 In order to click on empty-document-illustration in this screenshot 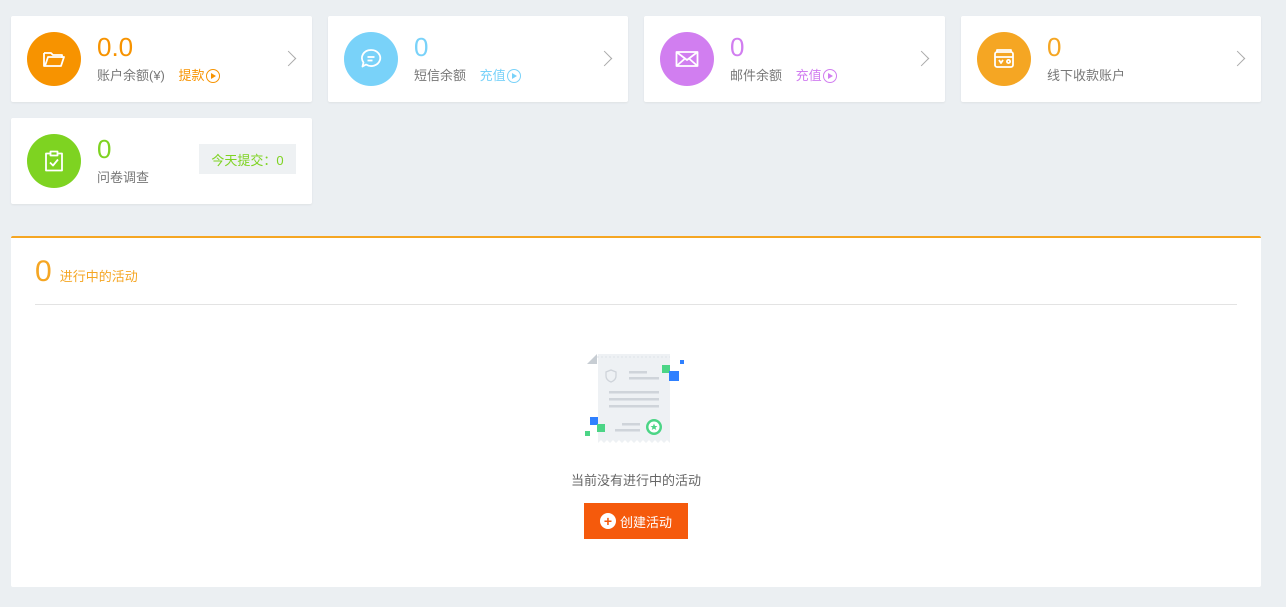, I will do `click(634, 398)`.